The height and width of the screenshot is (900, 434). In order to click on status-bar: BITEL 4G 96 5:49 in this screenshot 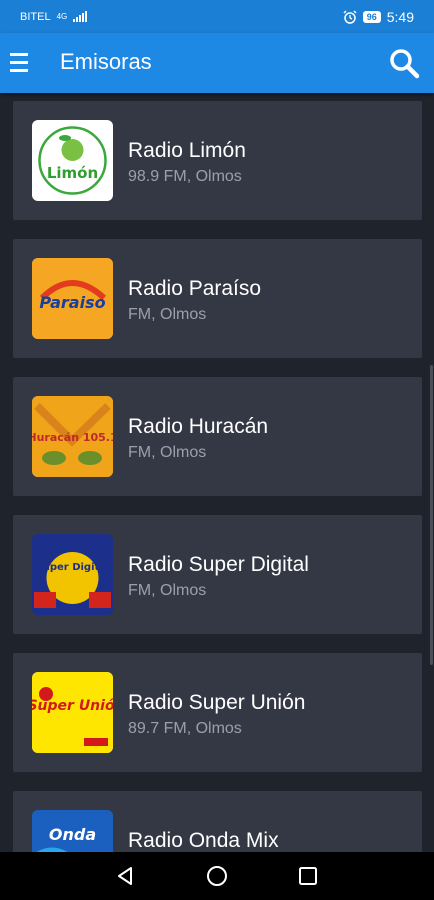, I will do `click(217, 16)`.